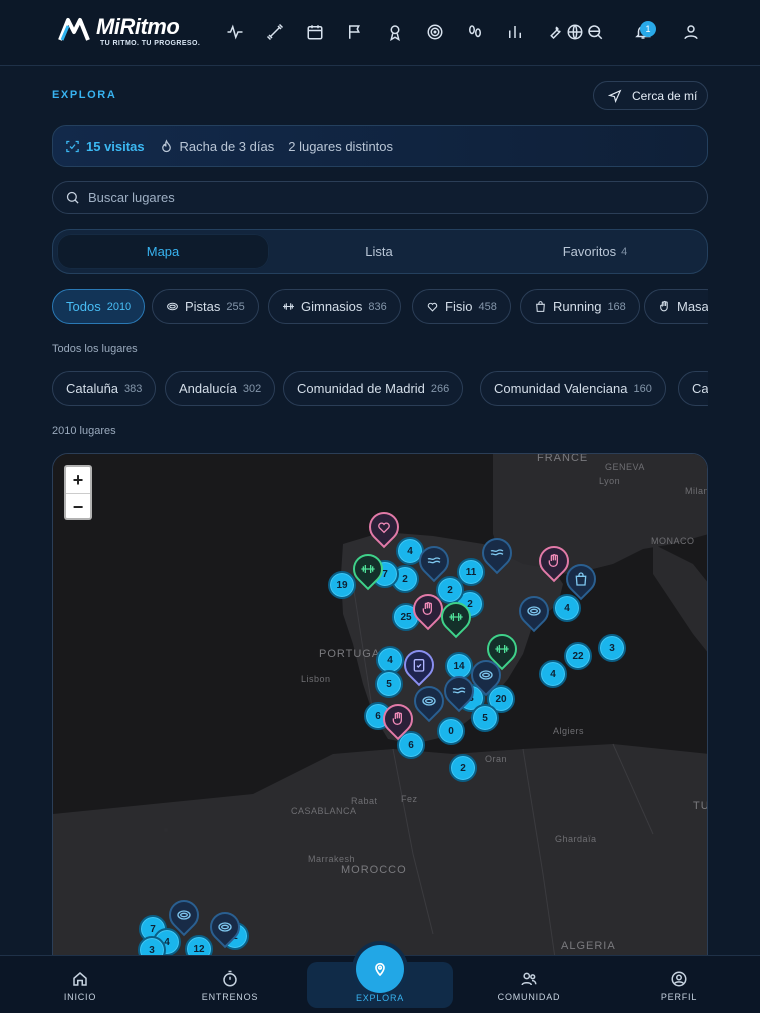 This screenshot has width=760, height=1013. I want to click on nav-community: COMUNIDAD, so click(529, 990).